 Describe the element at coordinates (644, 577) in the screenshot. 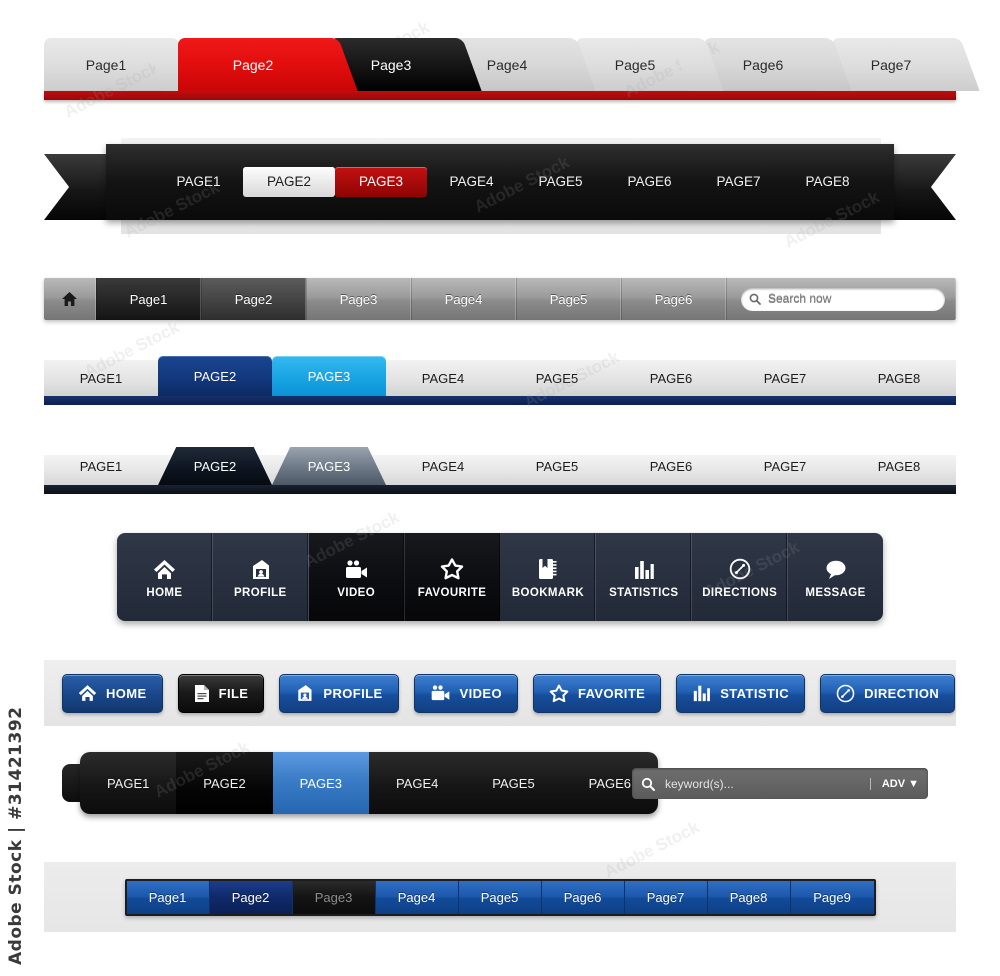

I see `icon-button-statistics: STATISTICS` at that location.